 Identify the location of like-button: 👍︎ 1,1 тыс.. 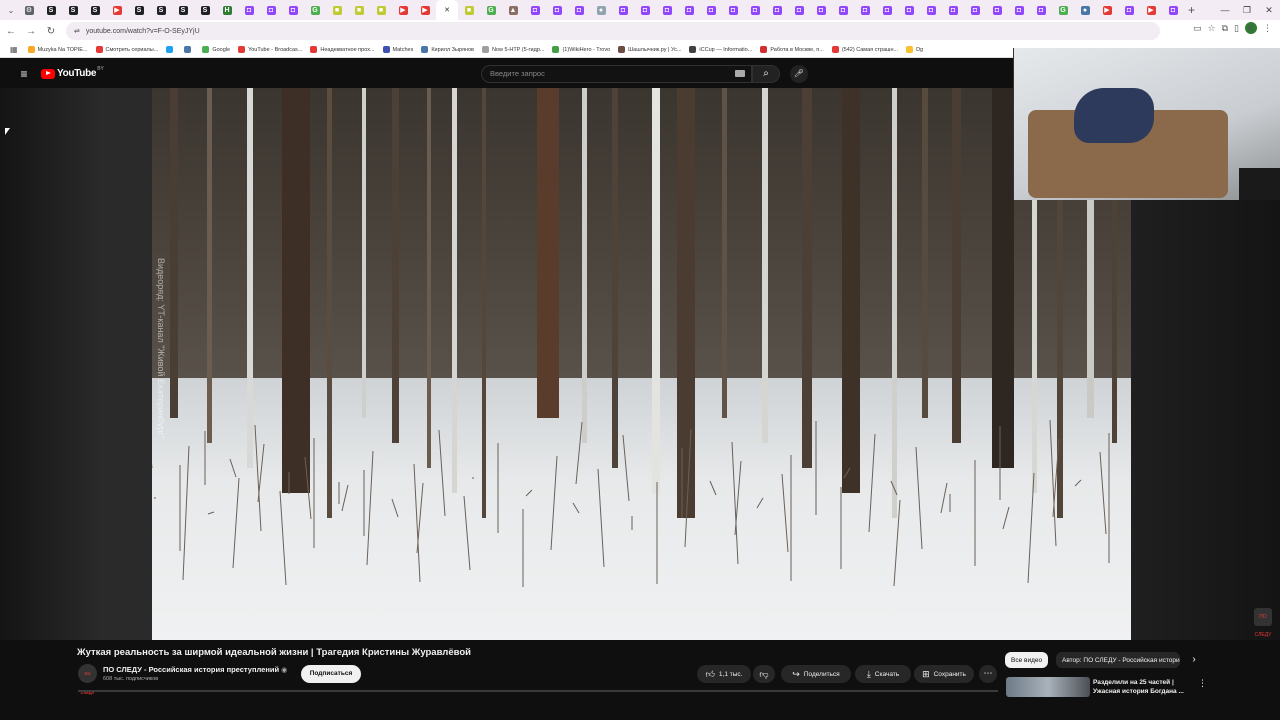
(724, 674).